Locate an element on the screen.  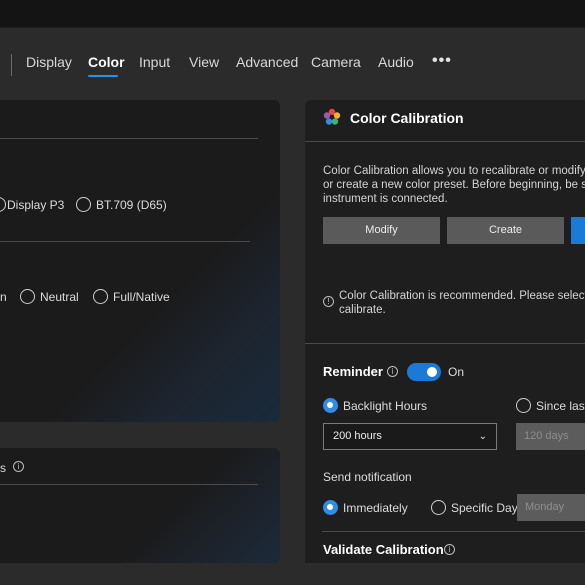
nav-divider is located at coordinates (11, 65).